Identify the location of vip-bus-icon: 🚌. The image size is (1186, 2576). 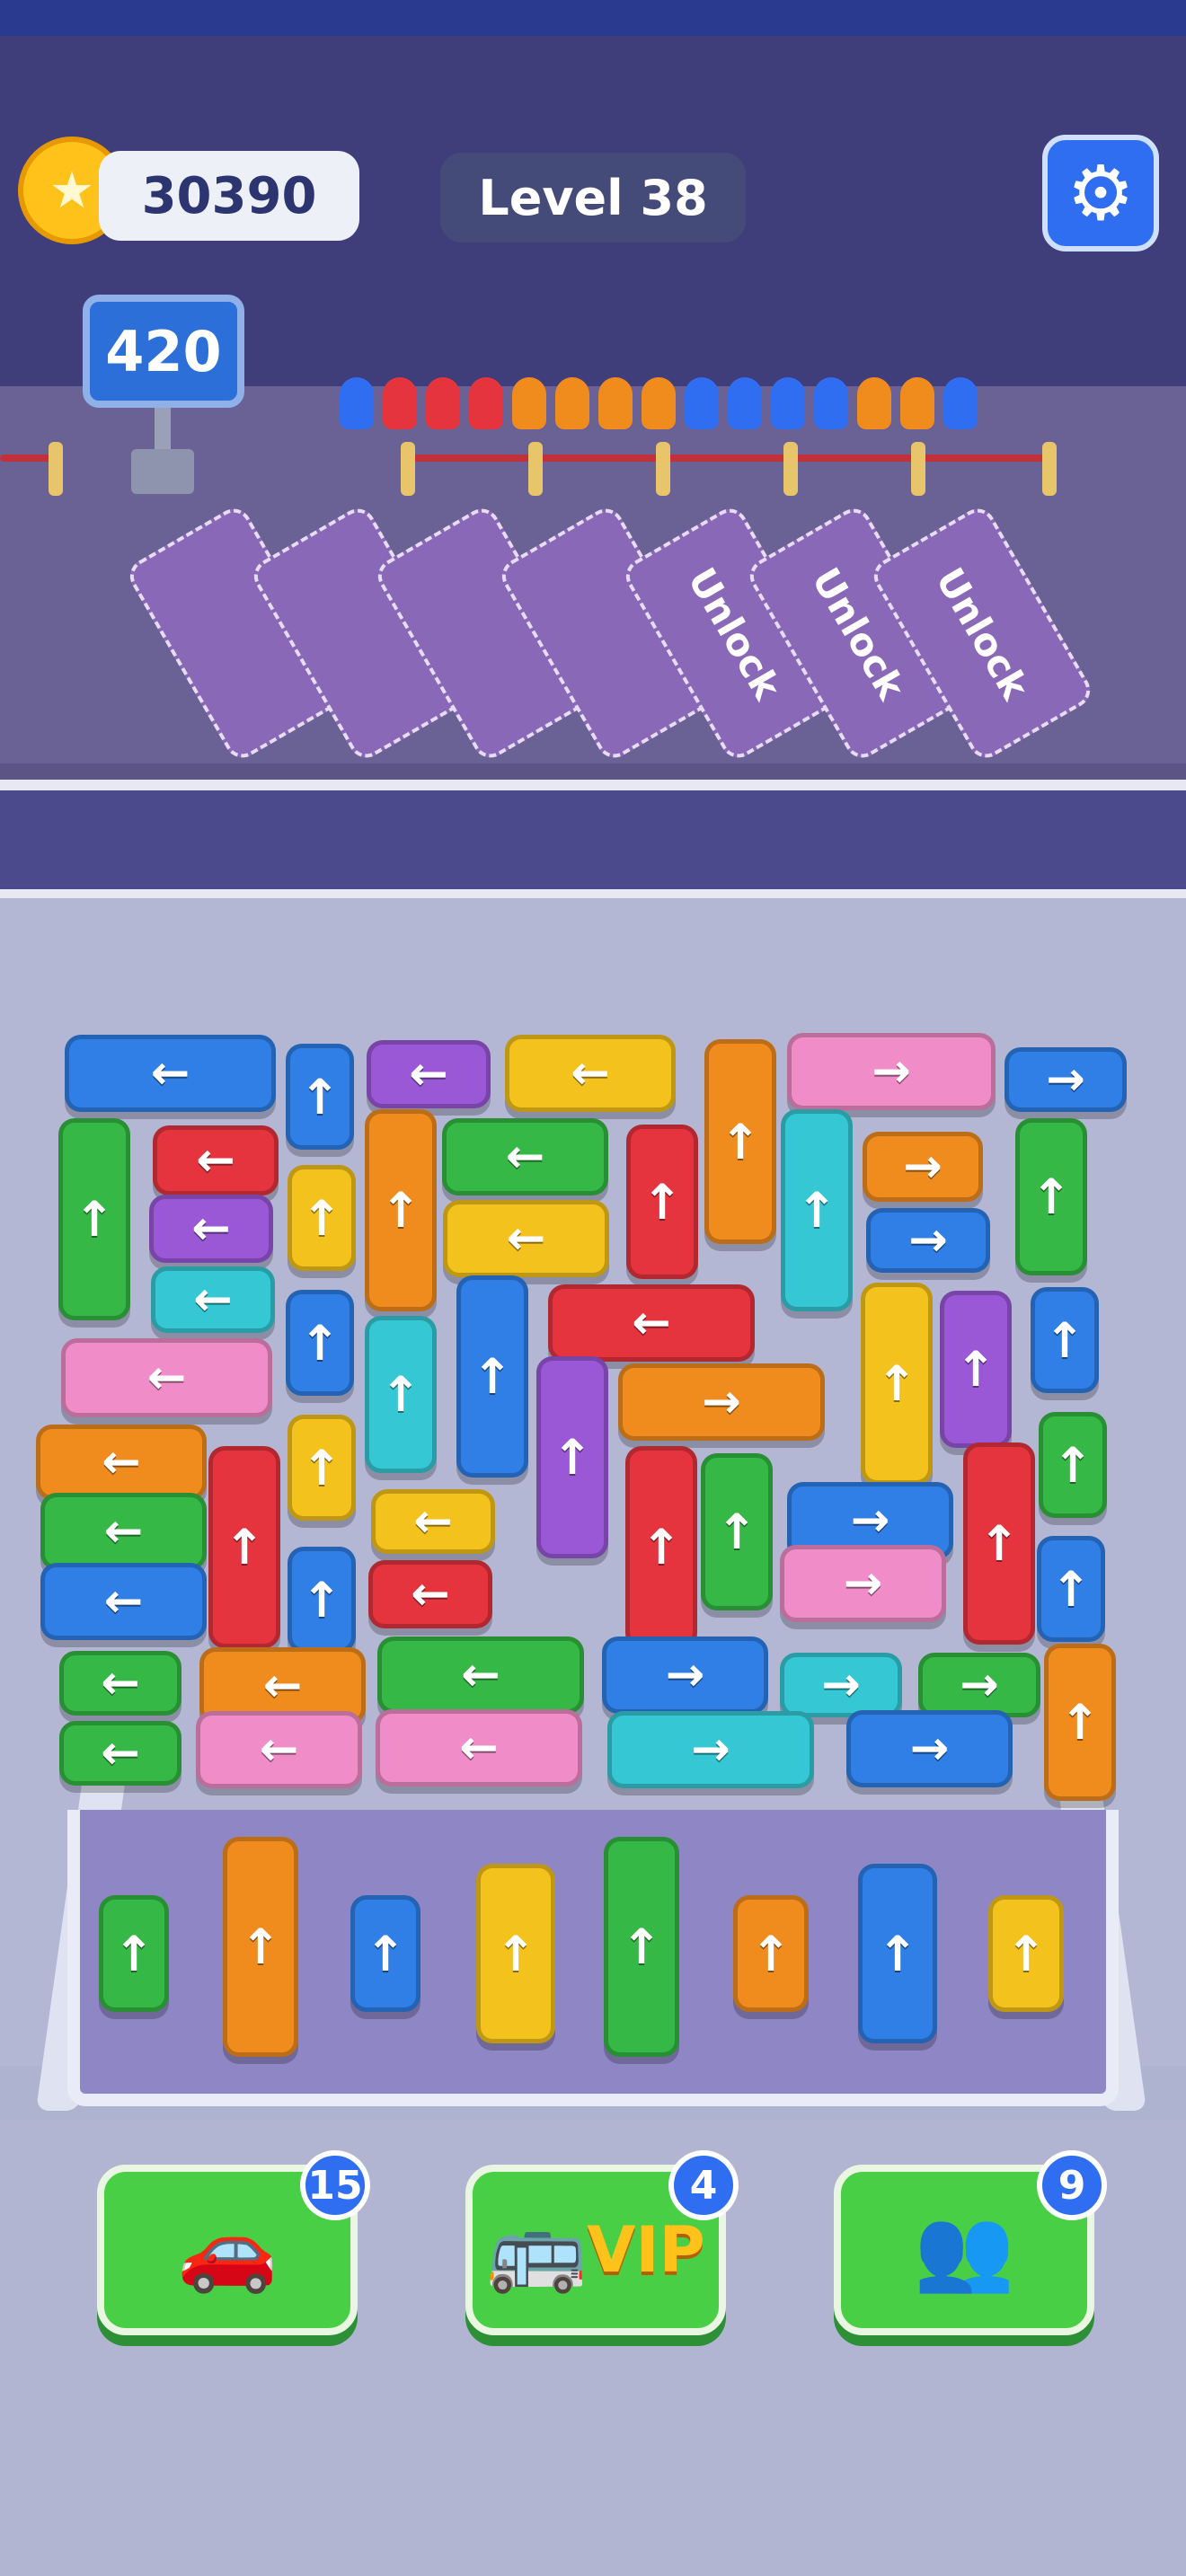
(537, 2249).